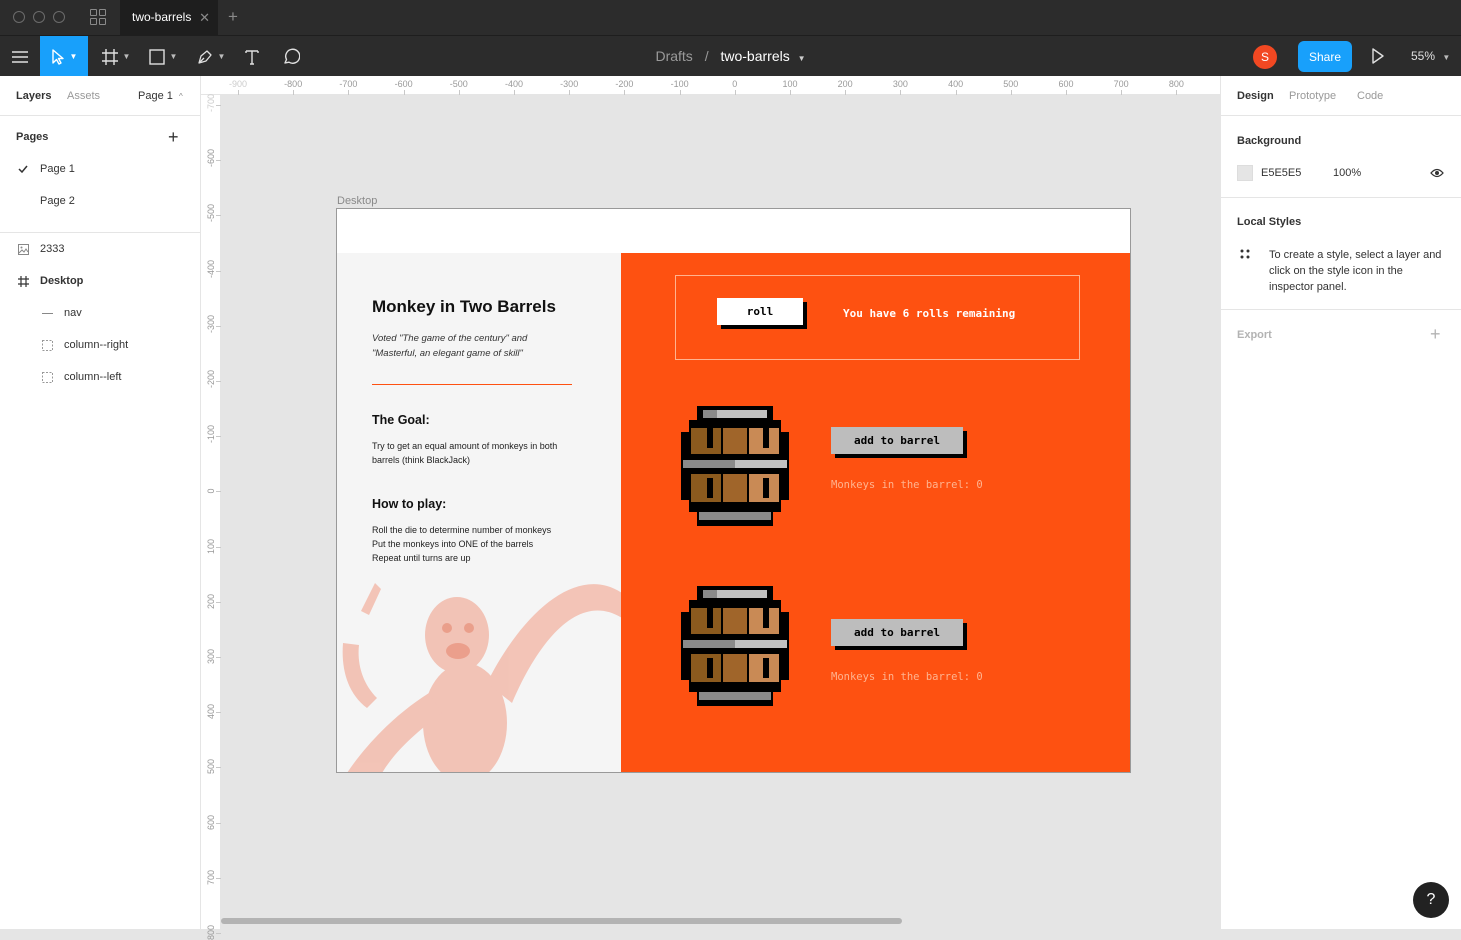  Describe the element at coordinates (348, 84) in the screenshot. I see `ruler-tick-label: -700` at that location.